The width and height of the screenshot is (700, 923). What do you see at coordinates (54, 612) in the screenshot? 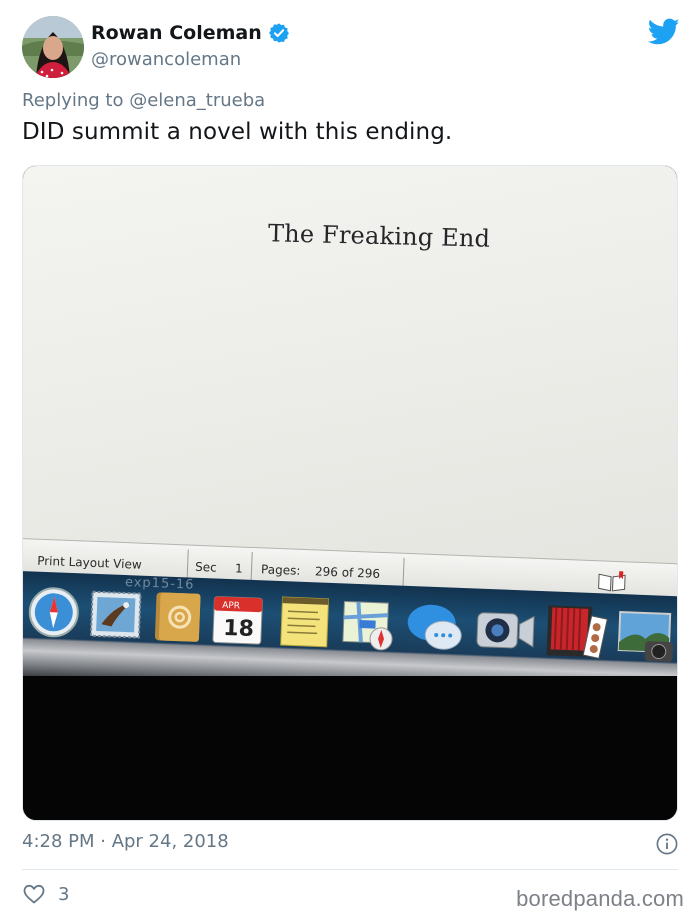
I see `safari-icon` at bounding box center [54, 612].